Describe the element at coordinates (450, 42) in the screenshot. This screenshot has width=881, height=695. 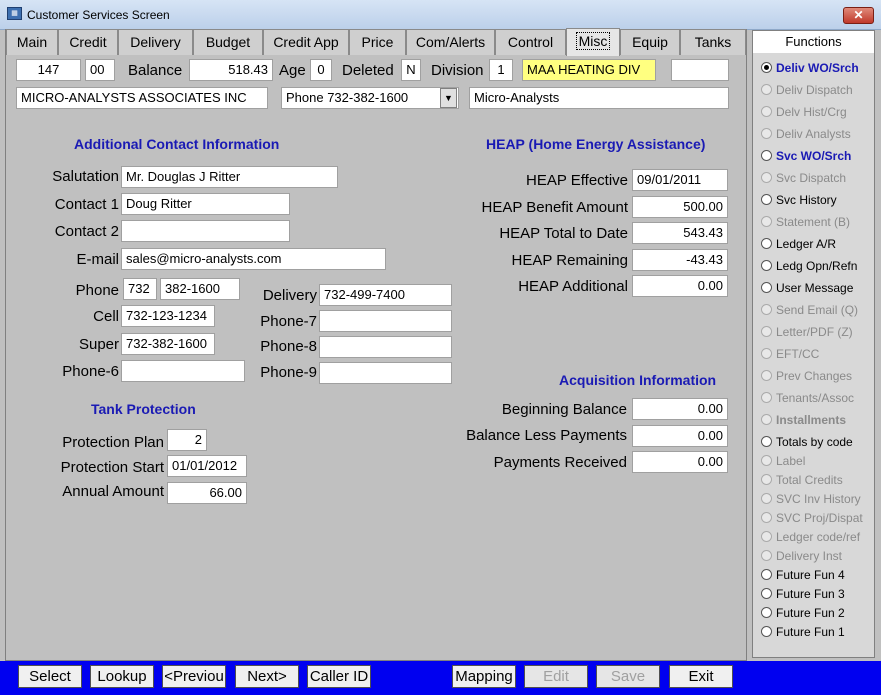
I see `tab-com-alerts: Com/Alerts` at that location.